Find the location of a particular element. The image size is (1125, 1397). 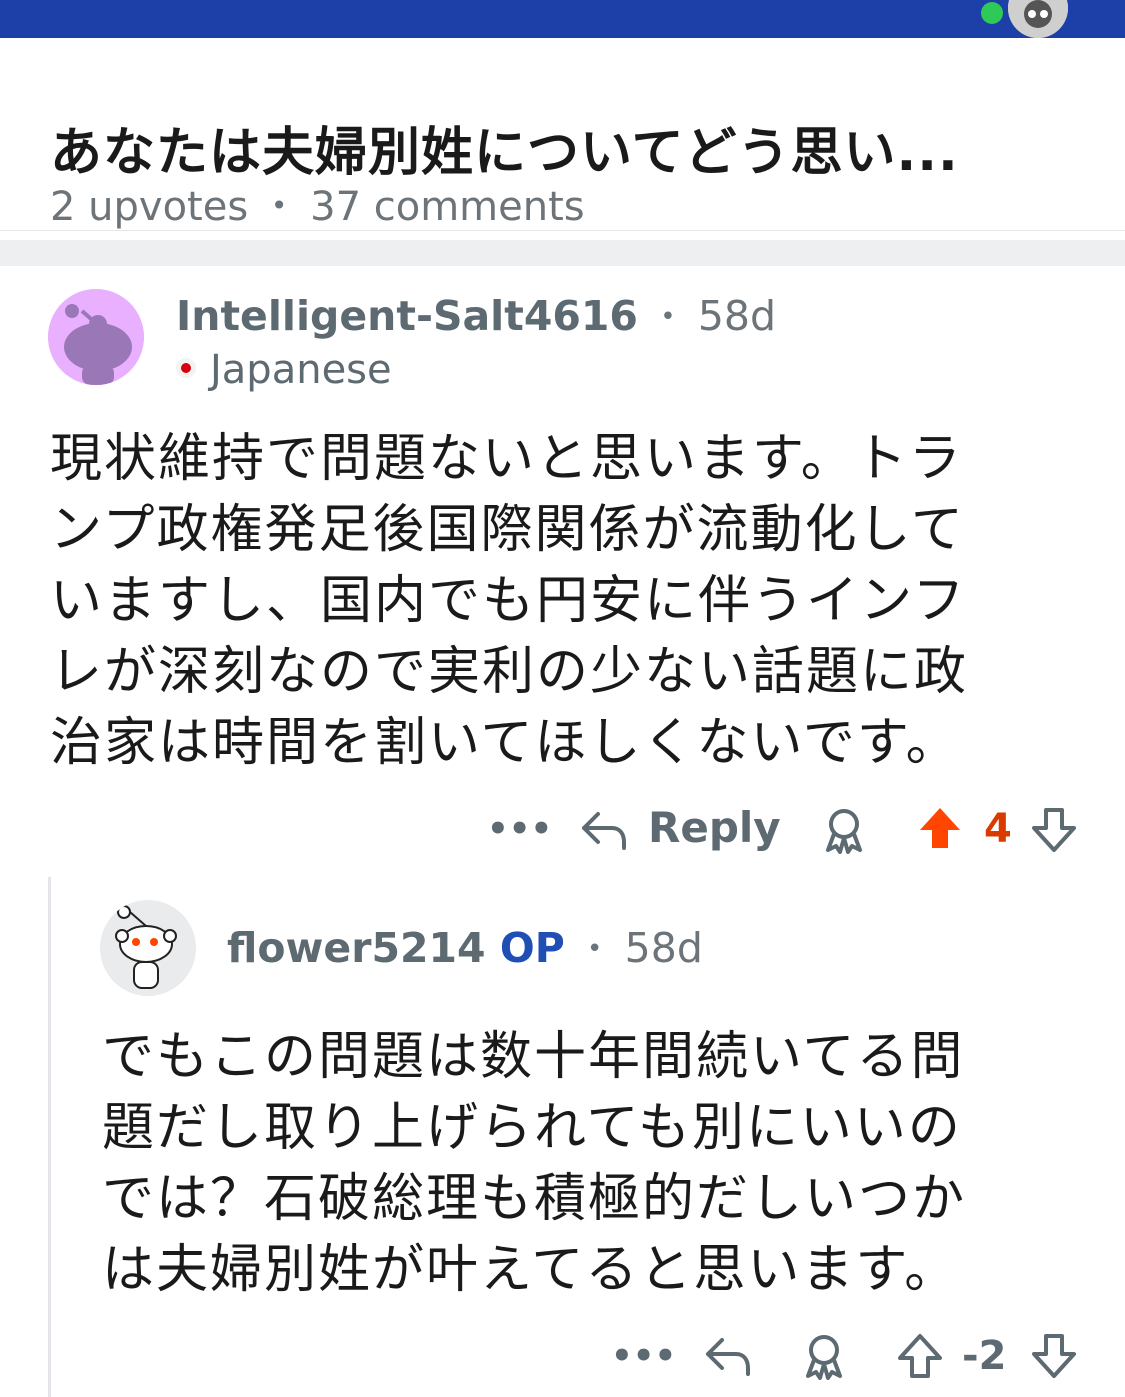

post-meta: 2 upvotes • 37 comments is located at coordinates (317, 207).